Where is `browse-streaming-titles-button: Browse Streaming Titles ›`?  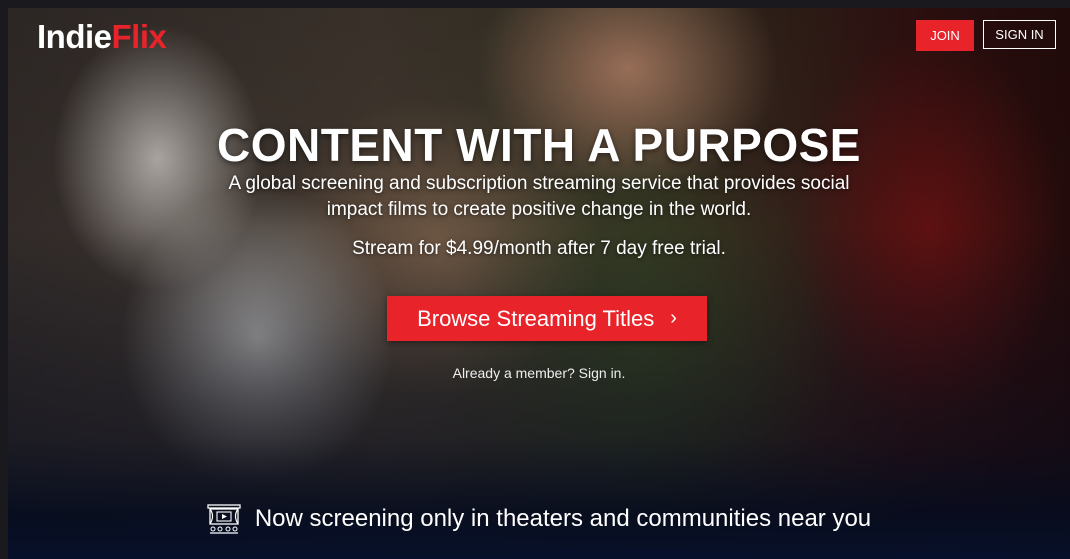
browse-streaming-titles-button: Browse Streaming Titles › is located at coordinates (547, 318).